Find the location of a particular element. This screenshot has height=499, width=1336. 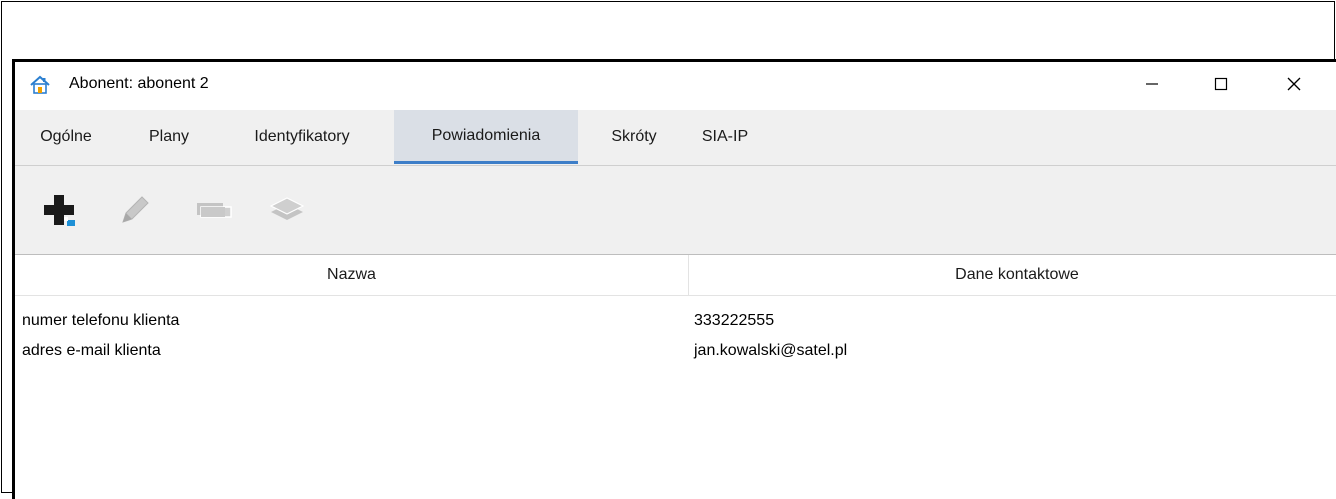

column-header-nazwa: Nazwa is located at coordinates (351, 275).